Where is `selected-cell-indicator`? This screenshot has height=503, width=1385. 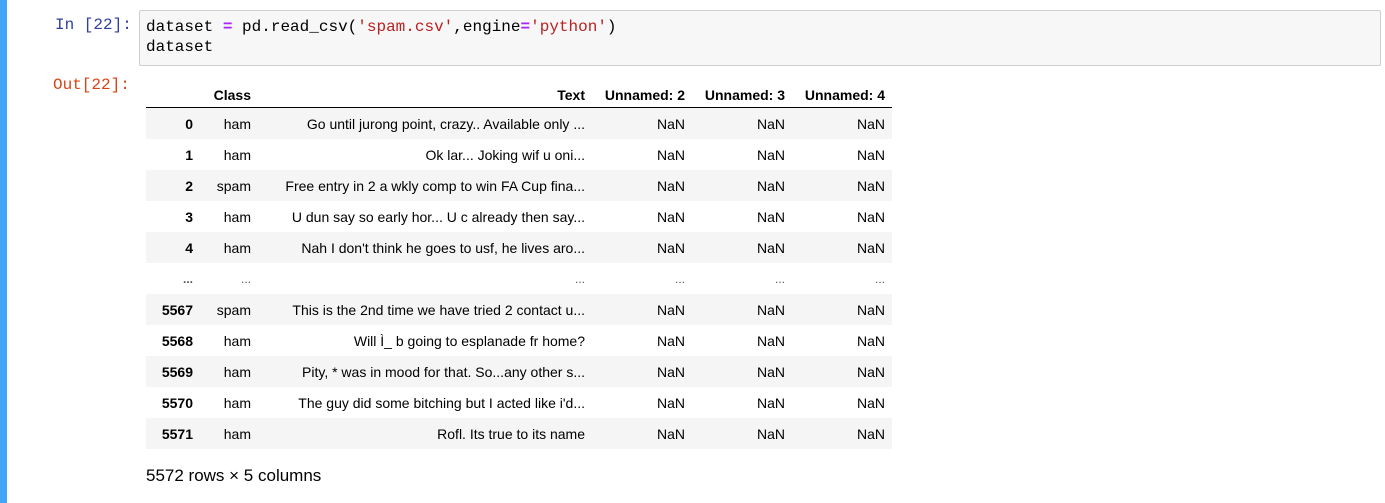 selected-cell-indicator is located at coordinates (3, 251).